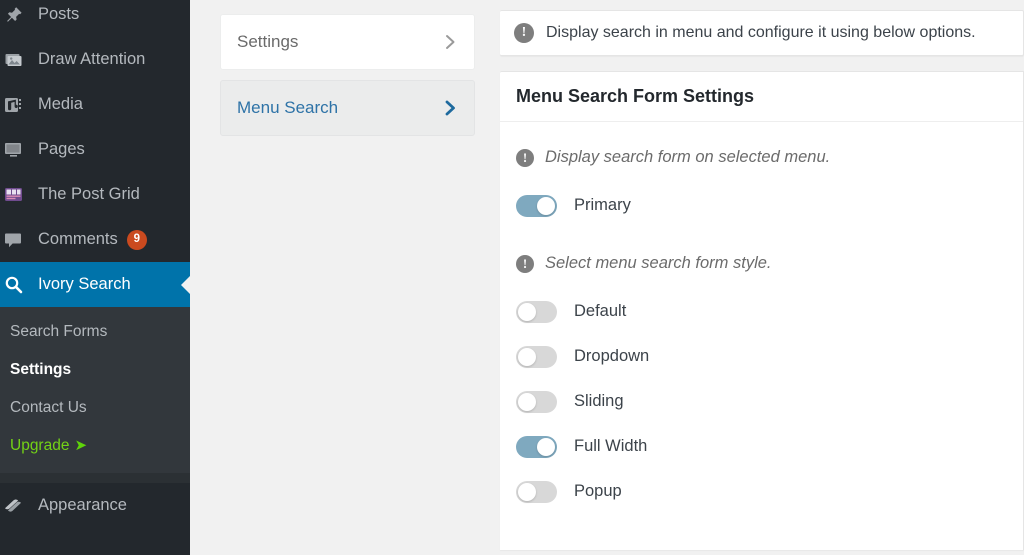 This screenshot has width=1024, height=555. I want to click on appearance-icon, so click(15, 506).